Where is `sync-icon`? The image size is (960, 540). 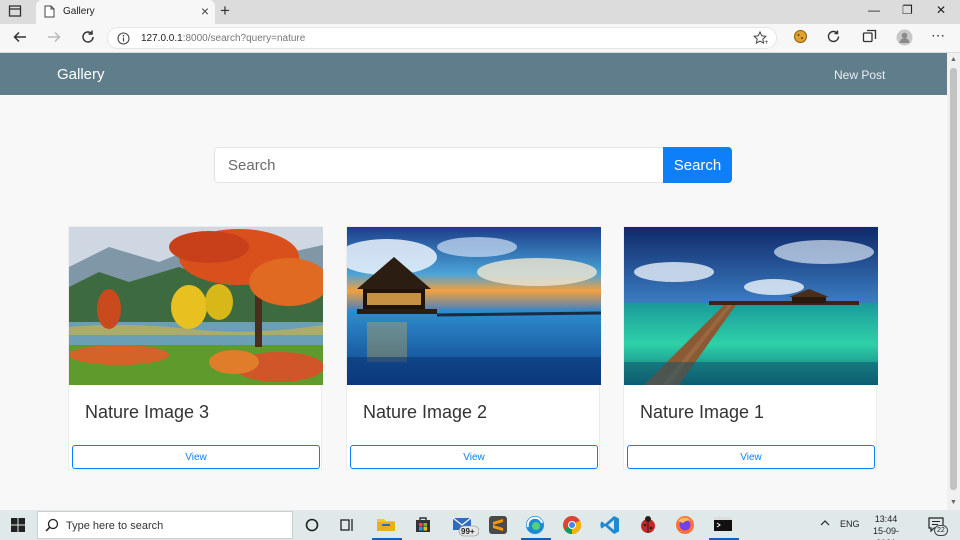 sync-icon is located at coordinates (833, 38).